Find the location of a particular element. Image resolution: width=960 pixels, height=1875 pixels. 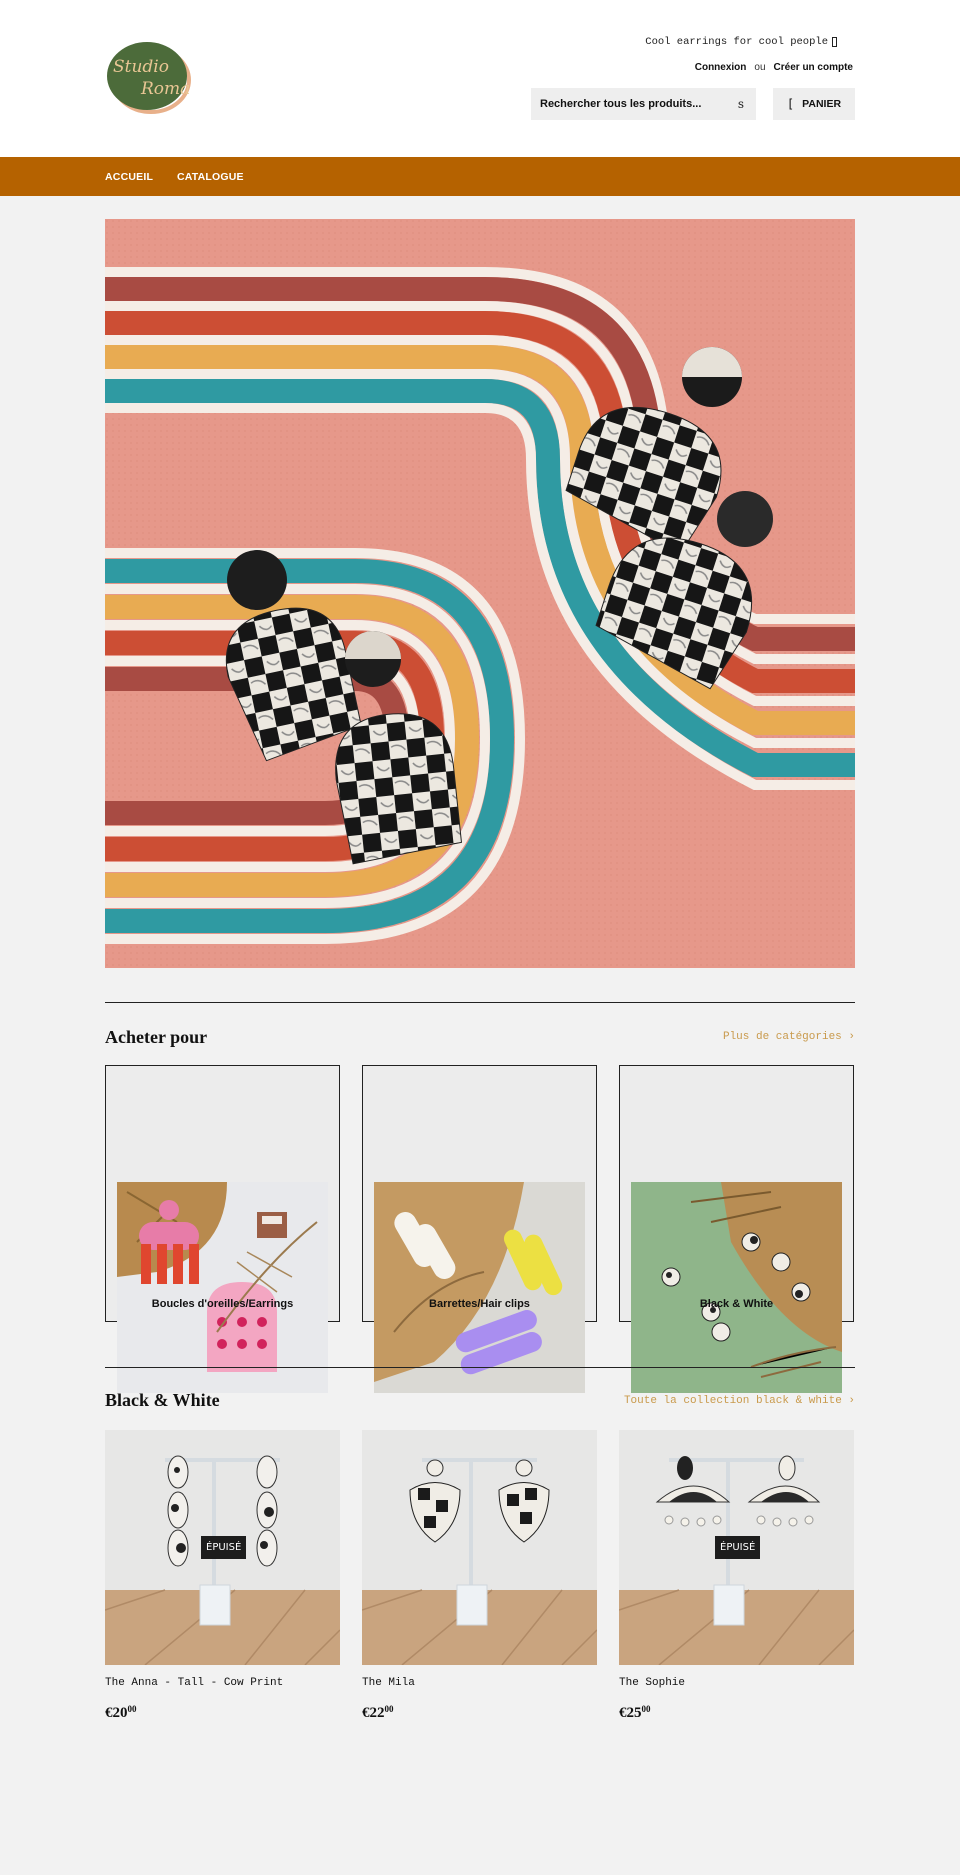

tagline-text: Cool earrings for cool people is located at coordinates (736, 42).